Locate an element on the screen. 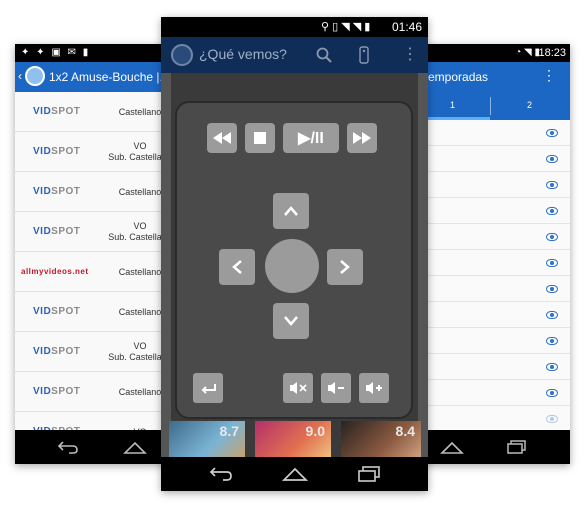 The image size is (587, 508). status-bar: ◔ ◥ ▮ 18:23 is located at coordinates (490, 53).